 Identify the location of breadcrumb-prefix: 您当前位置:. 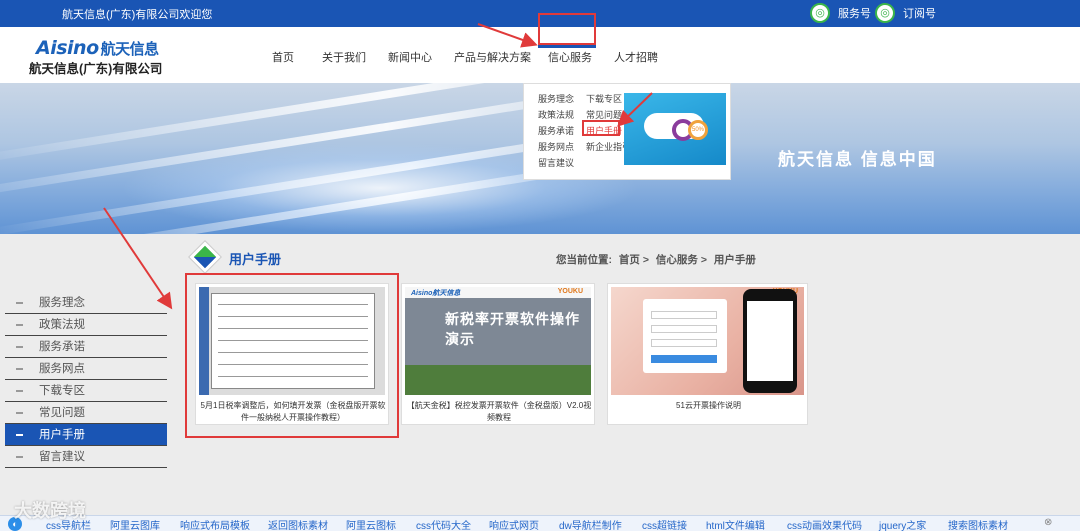
(584, 260).